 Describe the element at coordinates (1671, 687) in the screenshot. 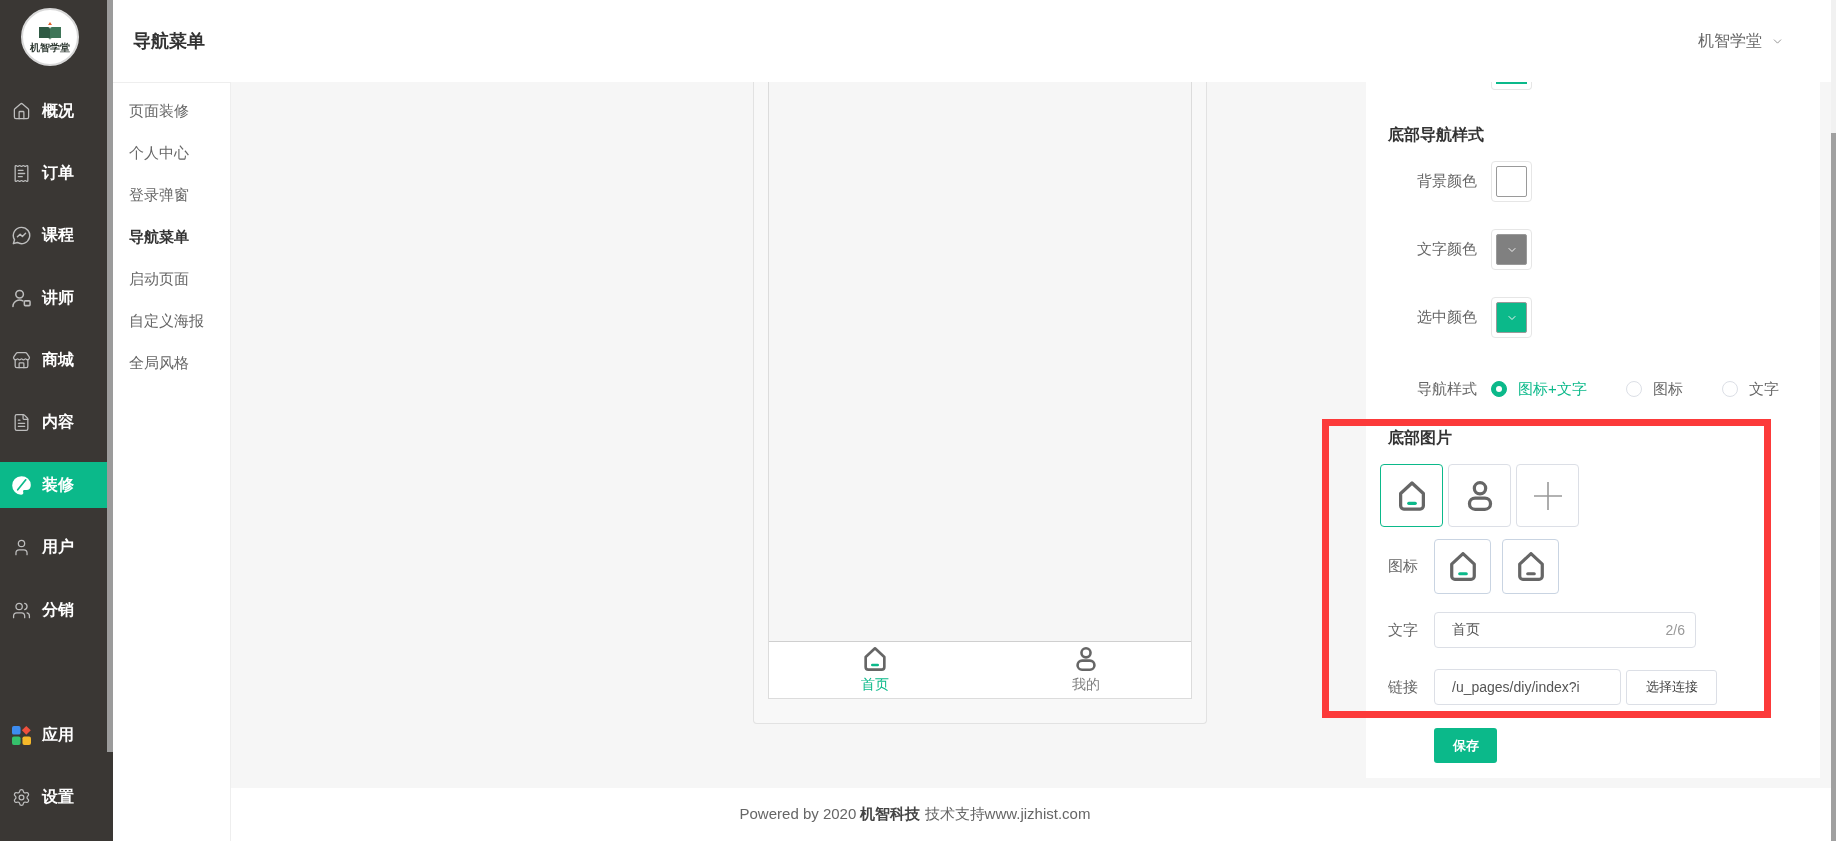

I see `select-link-button: 选择连接` at that location.